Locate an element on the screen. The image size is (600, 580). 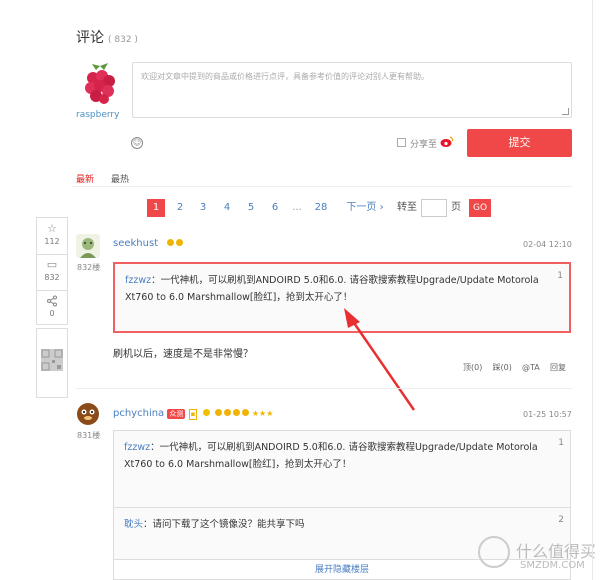
comment-count: 832 is located at coordinates (52, 277).